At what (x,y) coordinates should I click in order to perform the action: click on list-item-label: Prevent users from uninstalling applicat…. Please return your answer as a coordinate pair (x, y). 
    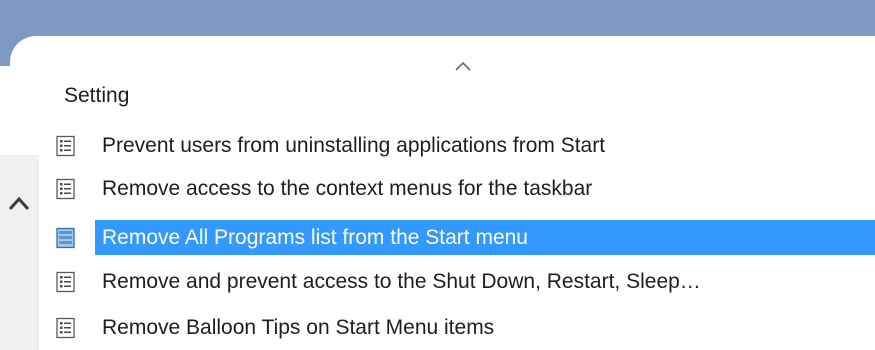
    Looking at the image, I should click on (354, 145).